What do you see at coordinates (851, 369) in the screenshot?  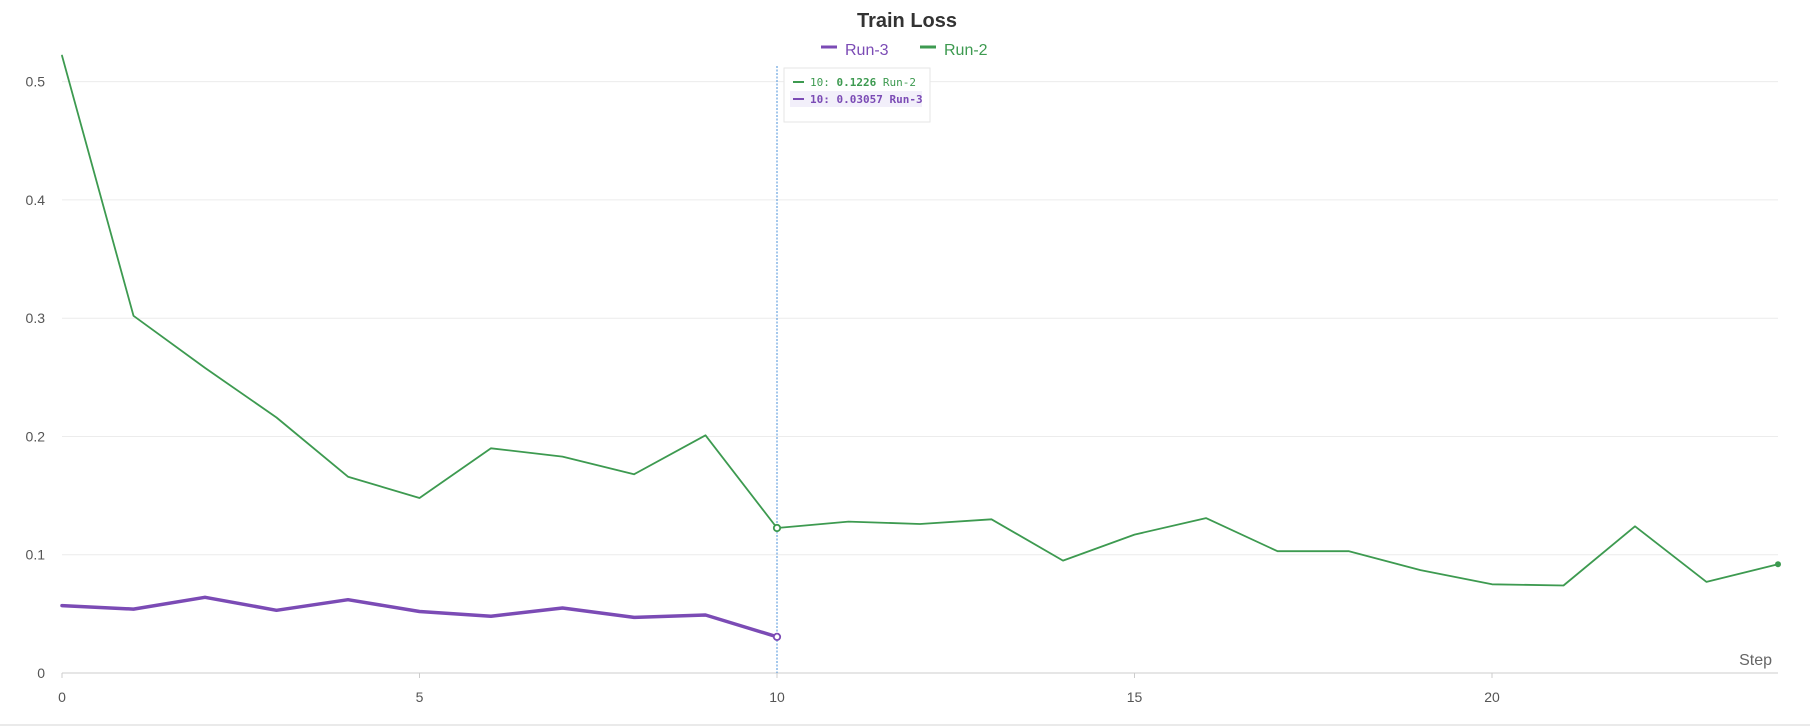 I see `hover-layer: 10: 0.1226 Run-210: 0.03057 Run-3` at bounding box center [851, 369].